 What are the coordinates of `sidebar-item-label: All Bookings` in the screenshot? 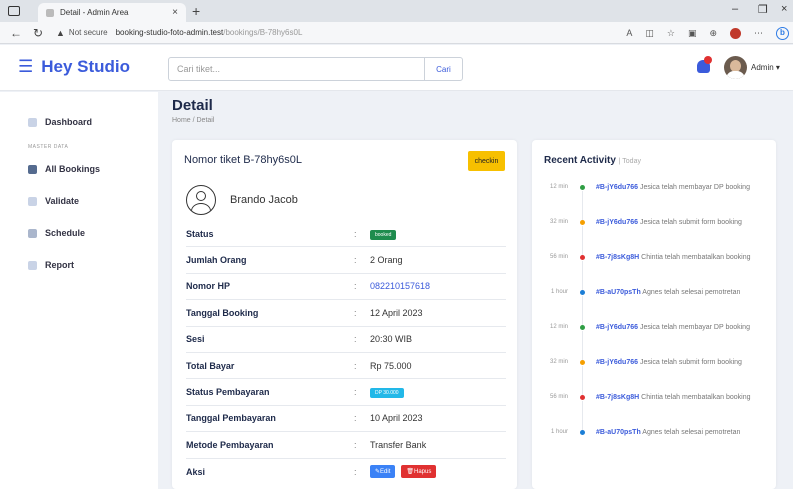 It's located at (73, 169).